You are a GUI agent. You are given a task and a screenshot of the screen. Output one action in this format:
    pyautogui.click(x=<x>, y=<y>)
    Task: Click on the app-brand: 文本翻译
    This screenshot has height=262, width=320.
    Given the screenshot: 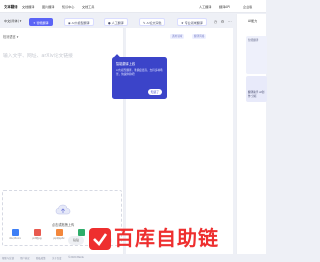 What is the action you would take?
    pyautogui.click(x=11, y=6)
    